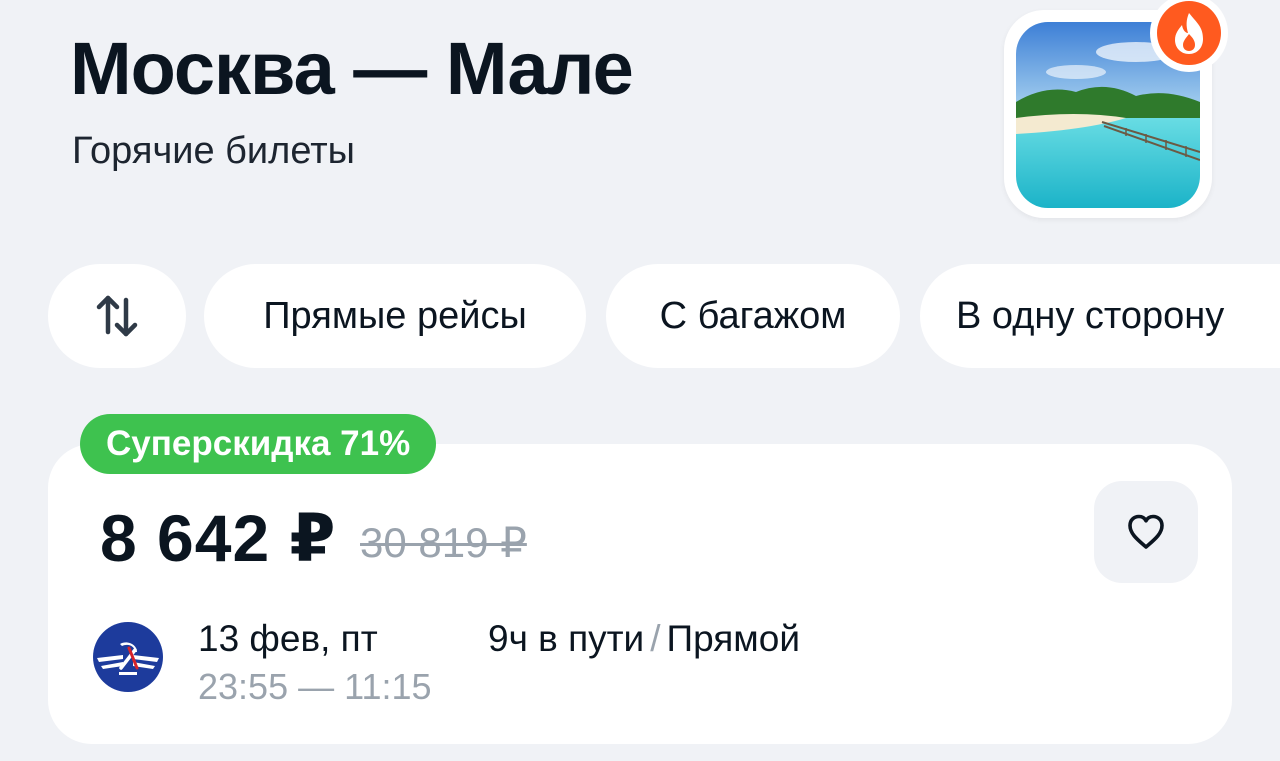  I want to click on sort-button, so click(117, 316).